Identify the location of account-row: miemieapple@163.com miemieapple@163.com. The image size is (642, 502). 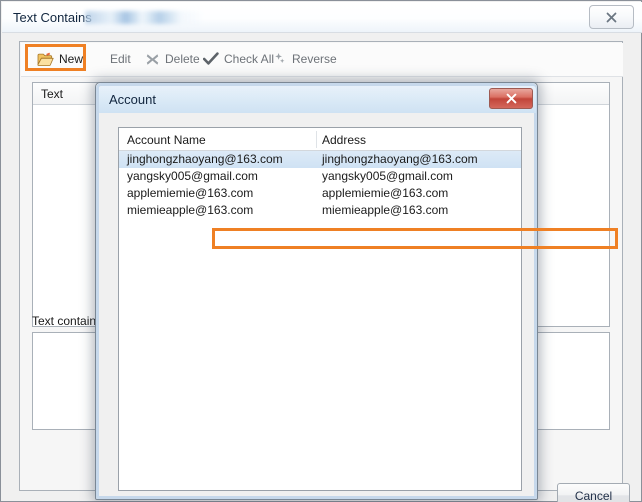
(320, 210).